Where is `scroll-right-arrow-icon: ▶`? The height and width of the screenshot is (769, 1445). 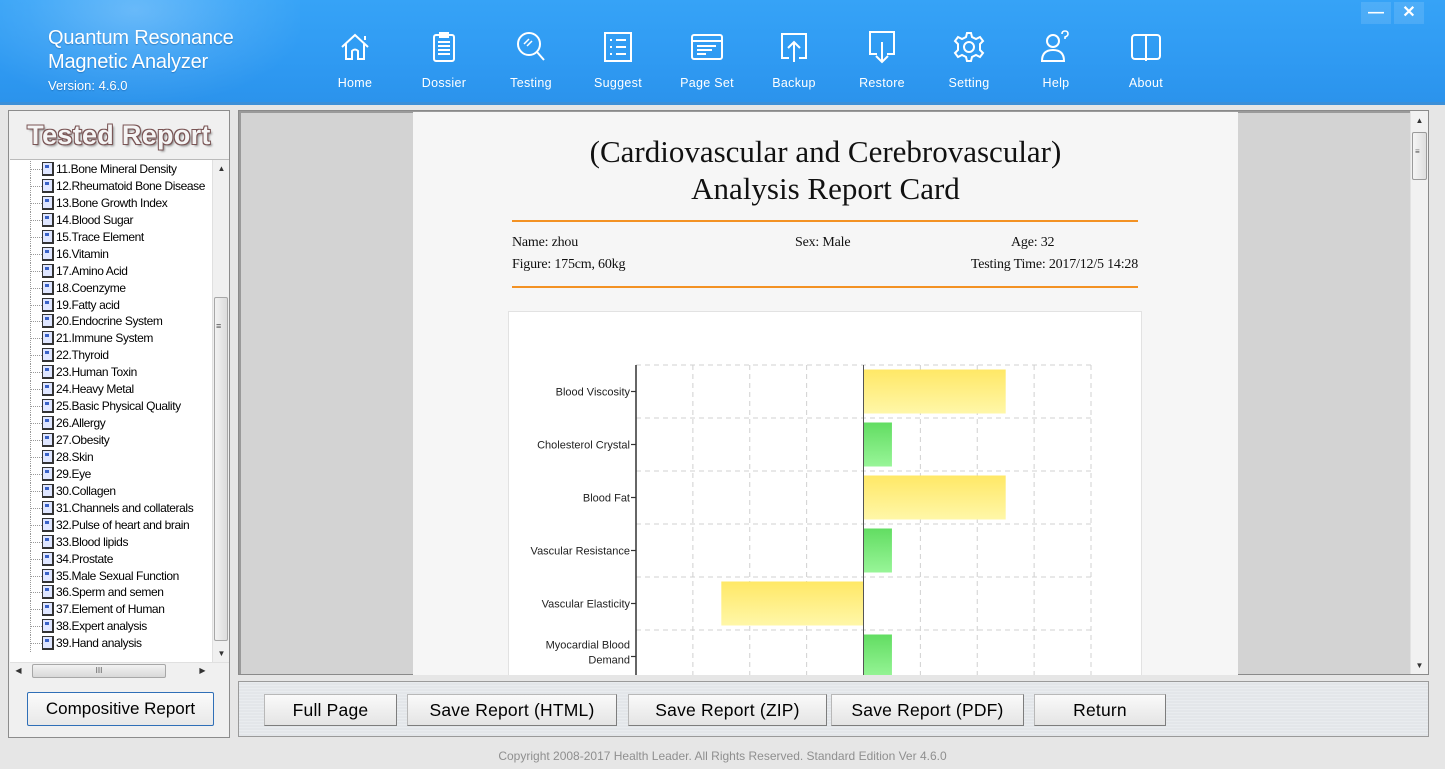
scroll-right-arrow-icon: ▶ is located at coordinates (202, 670).